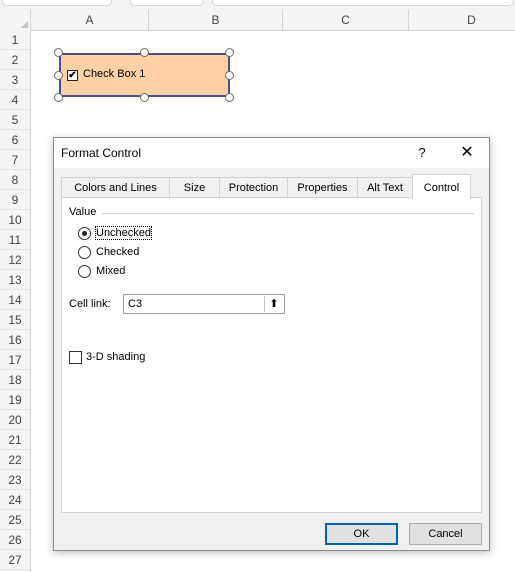 This screenshot has height=572, width=515. I want to click on row-header: 26, so click(15, 540).